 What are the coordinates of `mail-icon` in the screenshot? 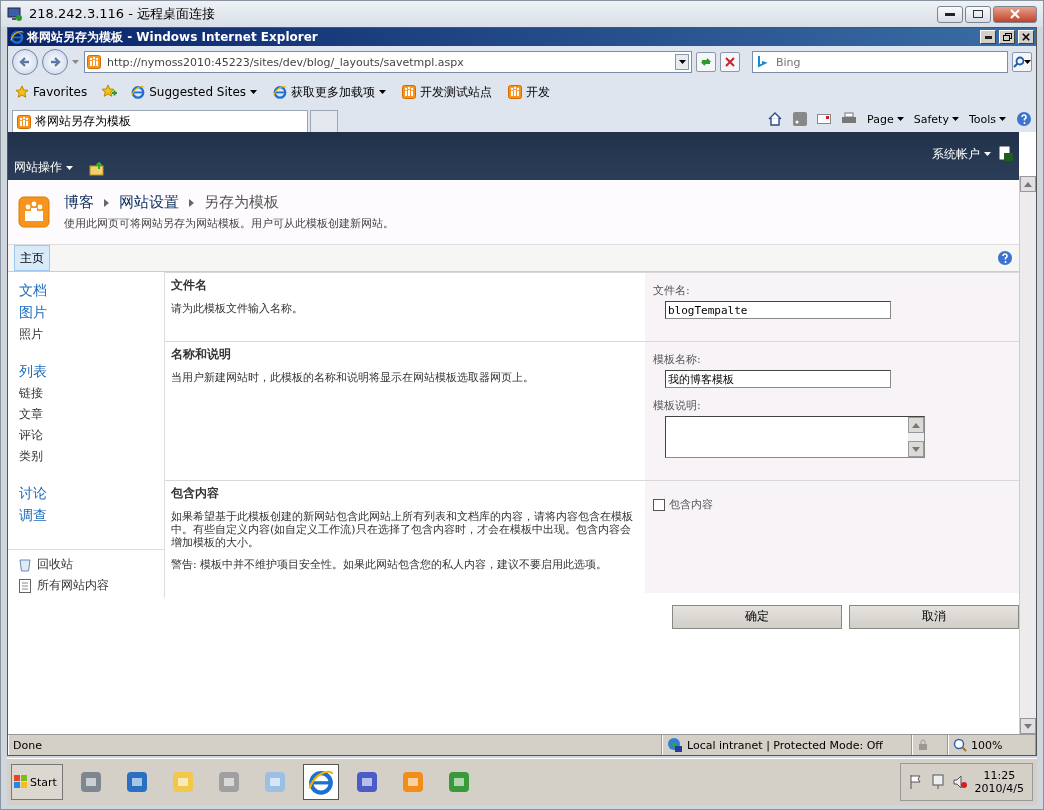 It's located at (824, 119).